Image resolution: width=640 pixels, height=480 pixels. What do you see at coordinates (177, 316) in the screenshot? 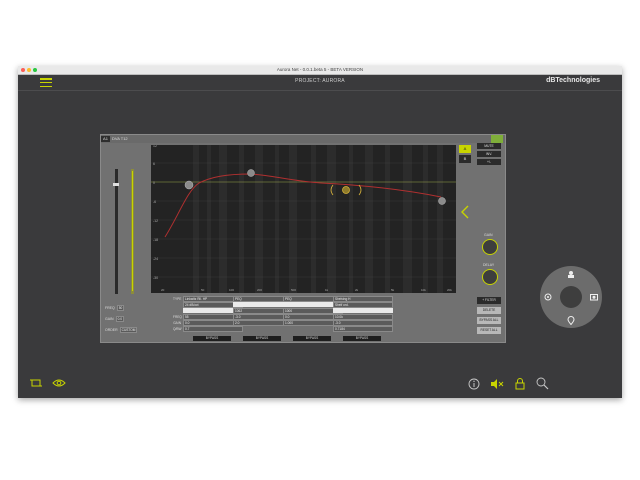
I see `band-row-label: FREQ` at bounding box center [177, 316].